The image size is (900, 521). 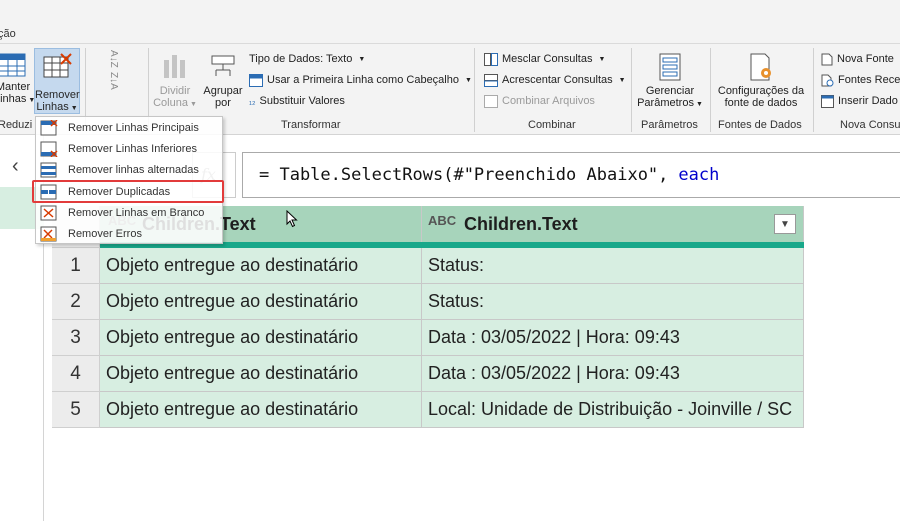 I want to click on gerenciar-label-1: Gerenciar, so click(x=670, y=91).